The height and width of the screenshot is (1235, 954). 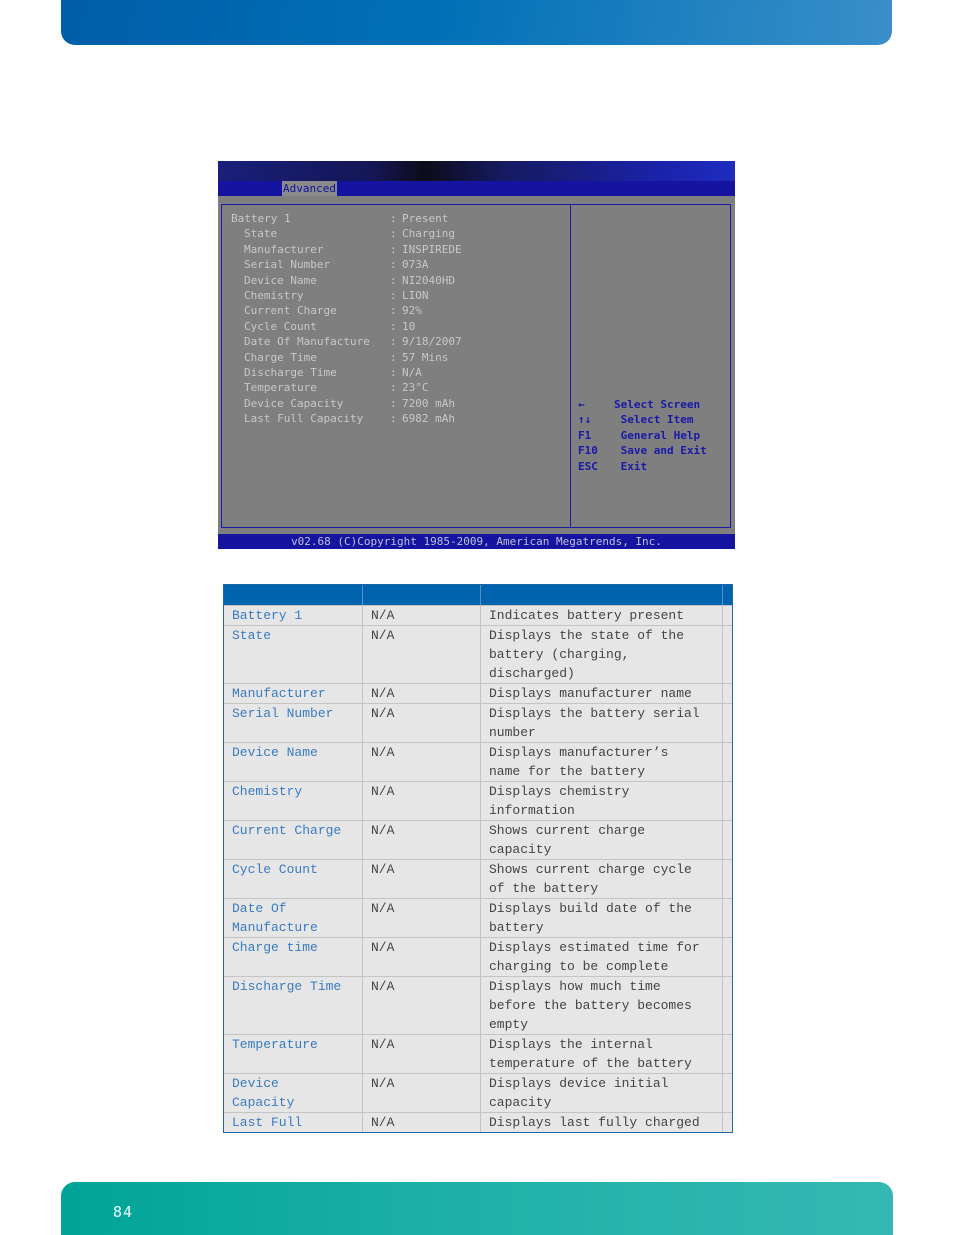 What do you see at coordinates (602, 801) in the screenshot?
I see `description-cell: Displays chemistry information` at bounding box center [602, 801].